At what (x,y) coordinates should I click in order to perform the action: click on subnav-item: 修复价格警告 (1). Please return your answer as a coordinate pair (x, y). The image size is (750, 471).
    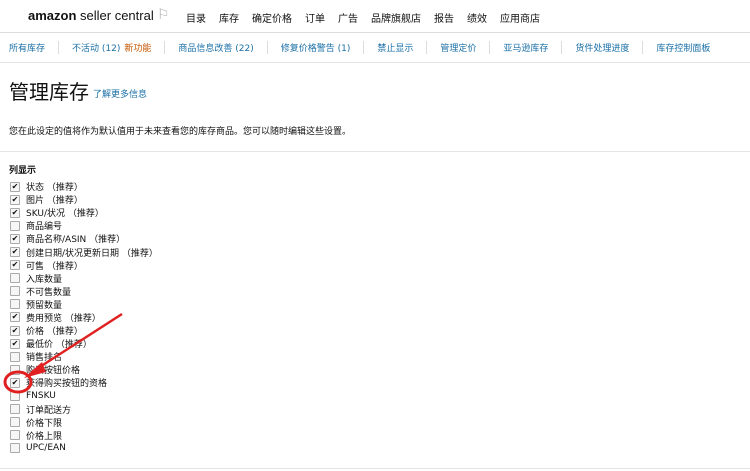
    Looking at the image, I should click on (316, 47).